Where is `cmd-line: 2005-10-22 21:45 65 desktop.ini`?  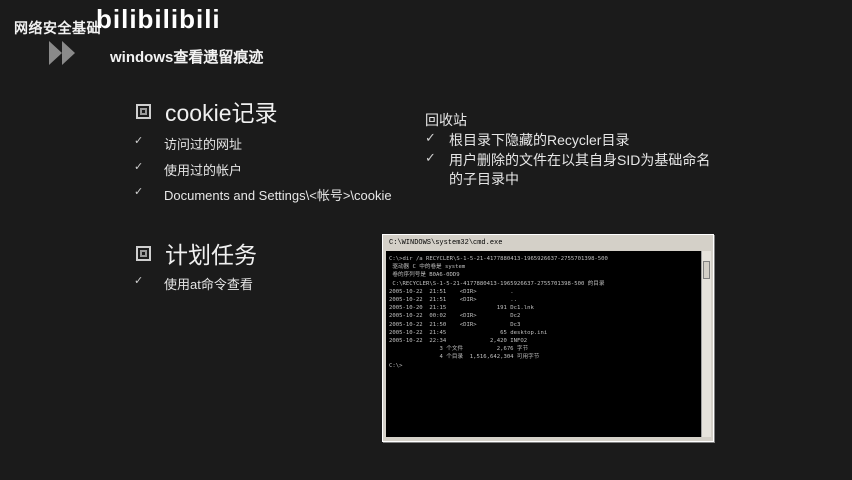
cmd-line: 2005-10-22 21:45 65 desktop.ini is located at coordinates (468, 332).